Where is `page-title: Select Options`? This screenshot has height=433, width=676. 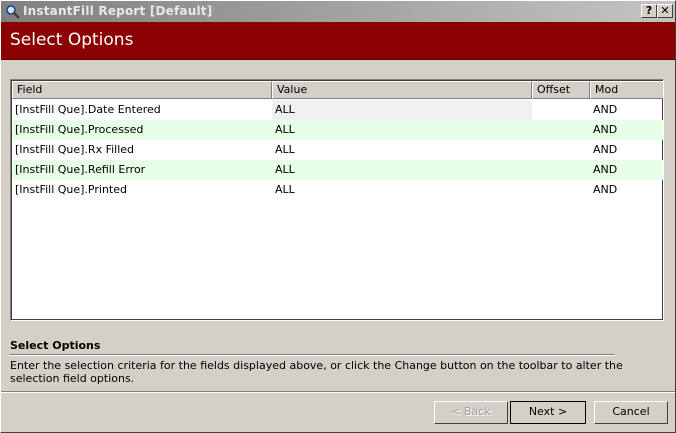 page-title: Select Options is located at coordinates (72, 40).